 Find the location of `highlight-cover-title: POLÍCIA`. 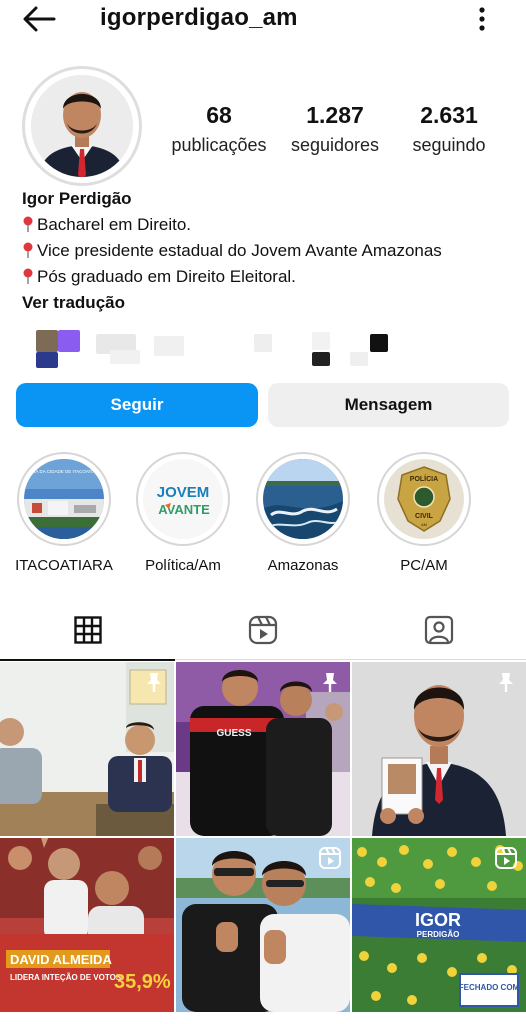

highlight-cover-title: POLÍCIA is located at coordinates (424, 478).